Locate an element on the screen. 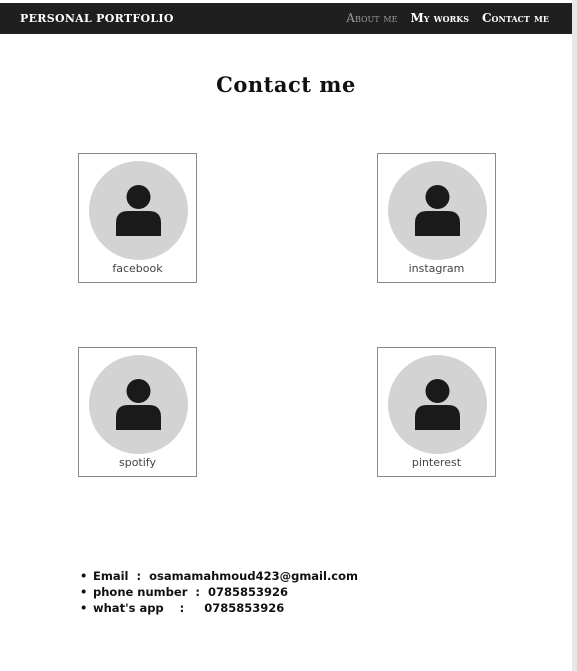  contact-whatsapp: • what's app : 0785853926 is located at coordinates (219, 608).